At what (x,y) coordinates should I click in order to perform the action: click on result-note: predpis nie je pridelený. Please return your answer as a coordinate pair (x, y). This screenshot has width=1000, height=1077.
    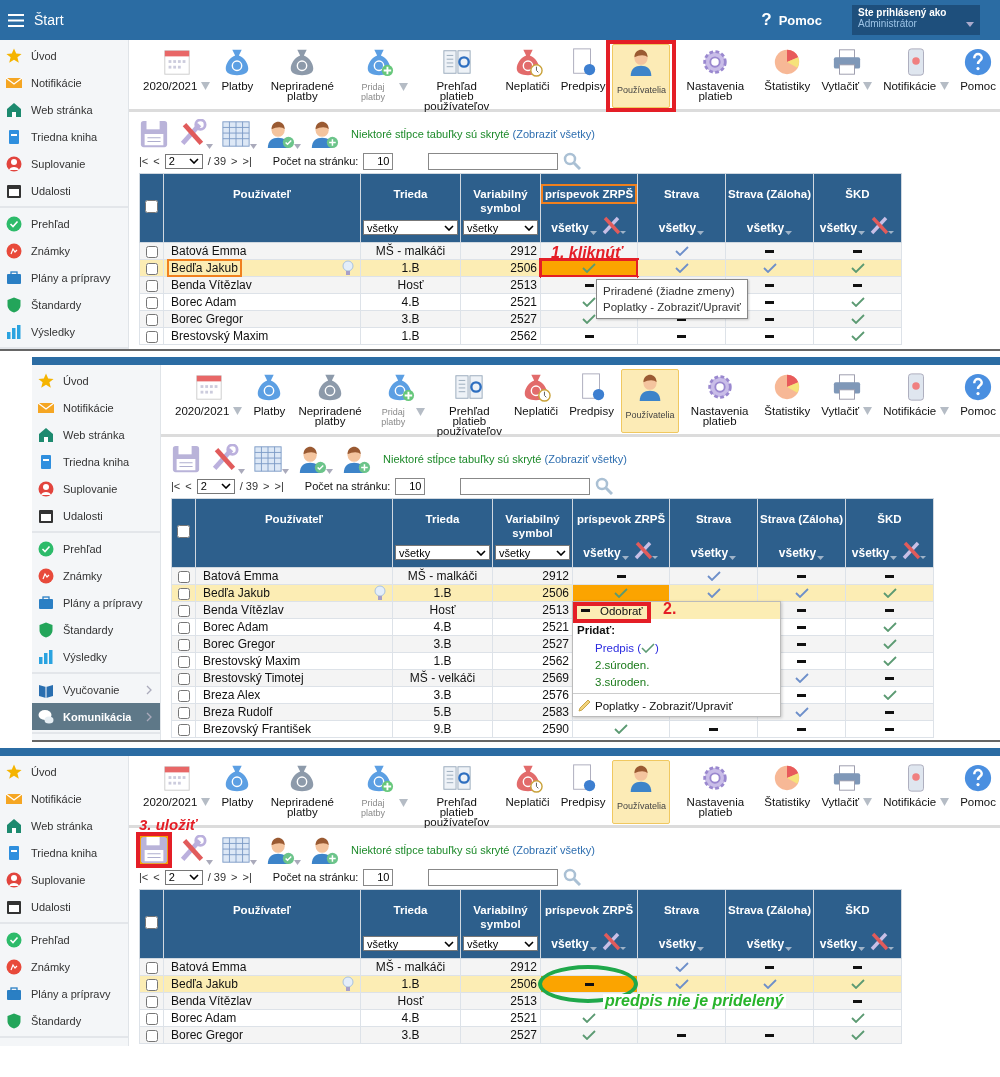
    Looking at the image, I should click on (694, 1001).